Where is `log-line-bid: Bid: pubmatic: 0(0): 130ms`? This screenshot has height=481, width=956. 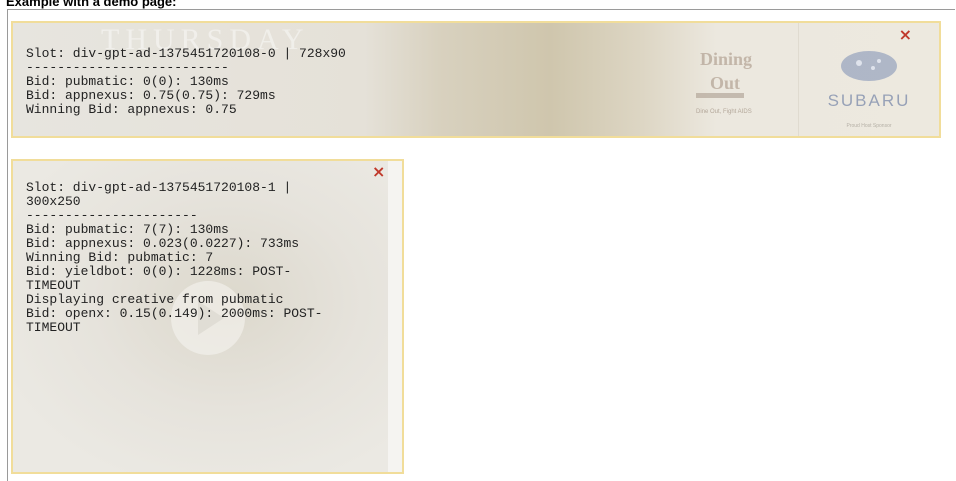
log-line-bid: Bid: pubmatic: 0(0): 130ms is located at coordinates (127, 81).